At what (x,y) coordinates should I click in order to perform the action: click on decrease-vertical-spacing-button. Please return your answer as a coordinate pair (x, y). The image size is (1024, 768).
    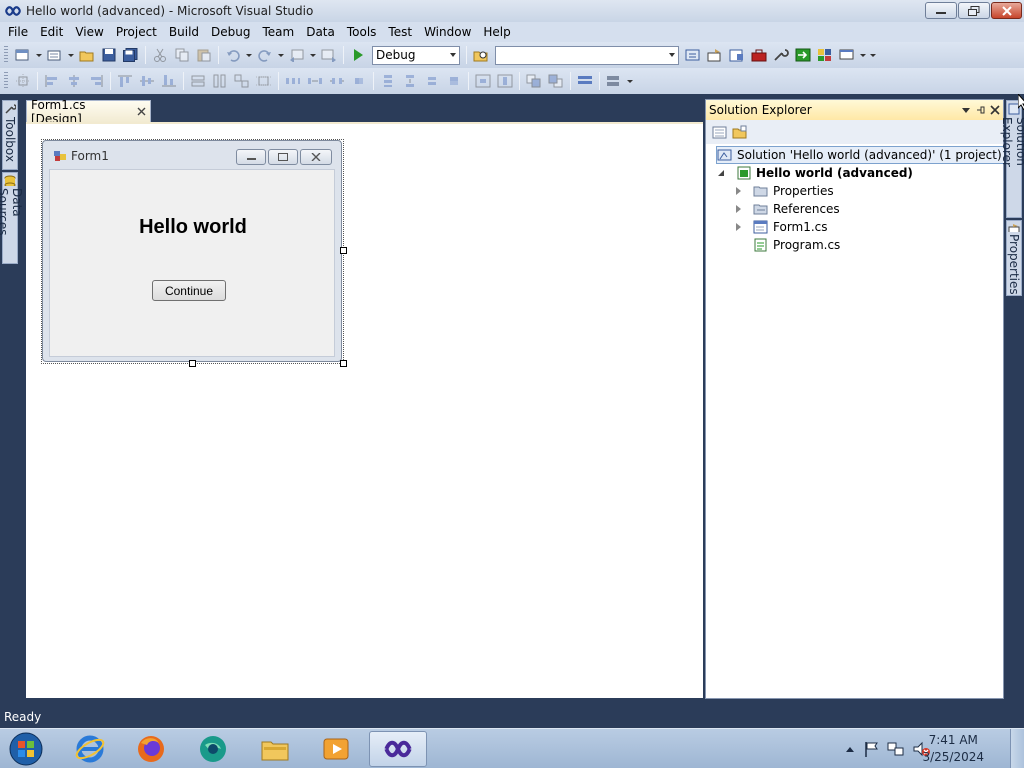
    Looking at the image, I should click on (432, 81).